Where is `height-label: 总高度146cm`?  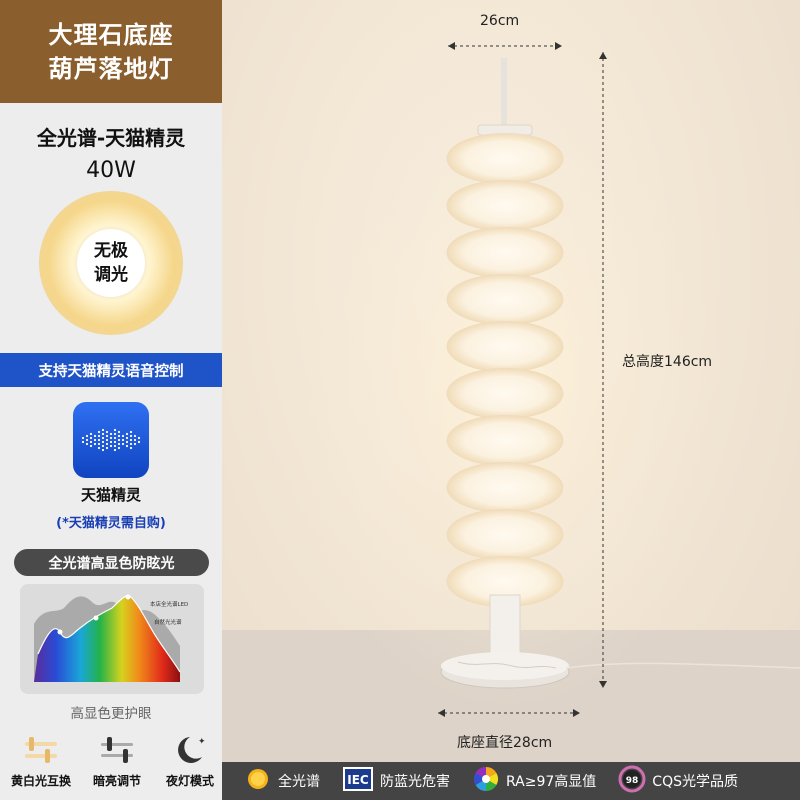
height-label: 总高度146cm is located at coordinates (667, 362).